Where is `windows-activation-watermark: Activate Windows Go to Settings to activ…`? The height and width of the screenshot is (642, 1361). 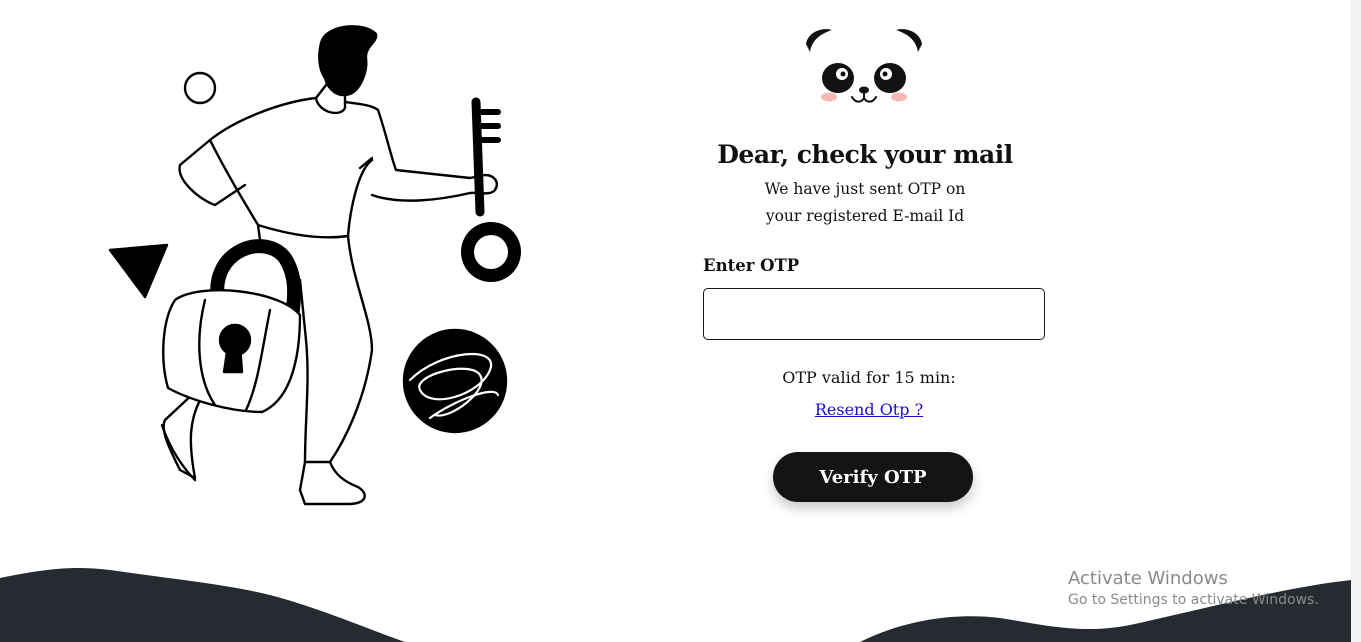
windows-activation-watermark: Activate Windows Go to Settings to activ… is located at coordinates (1193, 589).